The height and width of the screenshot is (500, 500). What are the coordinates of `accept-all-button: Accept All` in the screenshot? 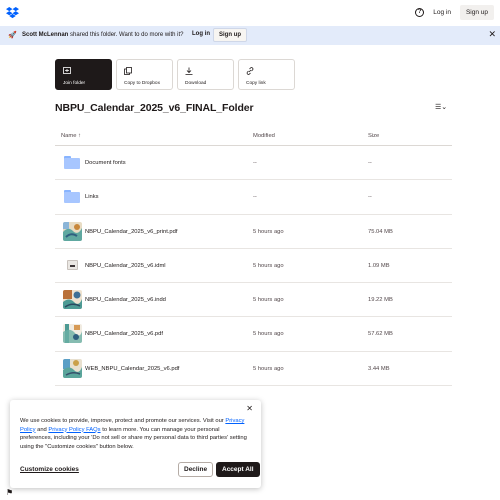 It's located at (238, 469).